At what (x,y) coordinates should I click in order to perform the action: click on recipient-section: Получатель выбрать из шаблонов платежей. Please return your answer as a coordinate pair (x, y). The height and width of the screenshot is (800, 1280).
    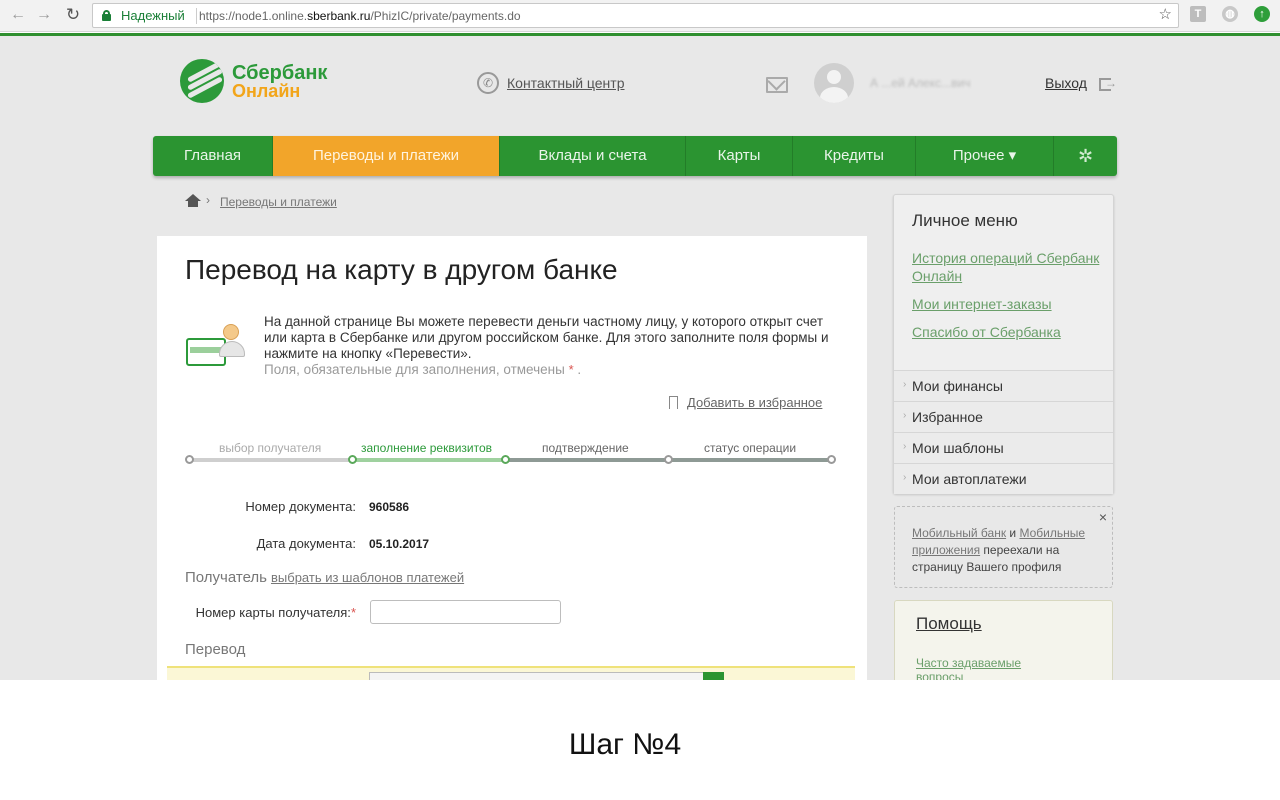
    Looking at the image, I should click on (324, 577).